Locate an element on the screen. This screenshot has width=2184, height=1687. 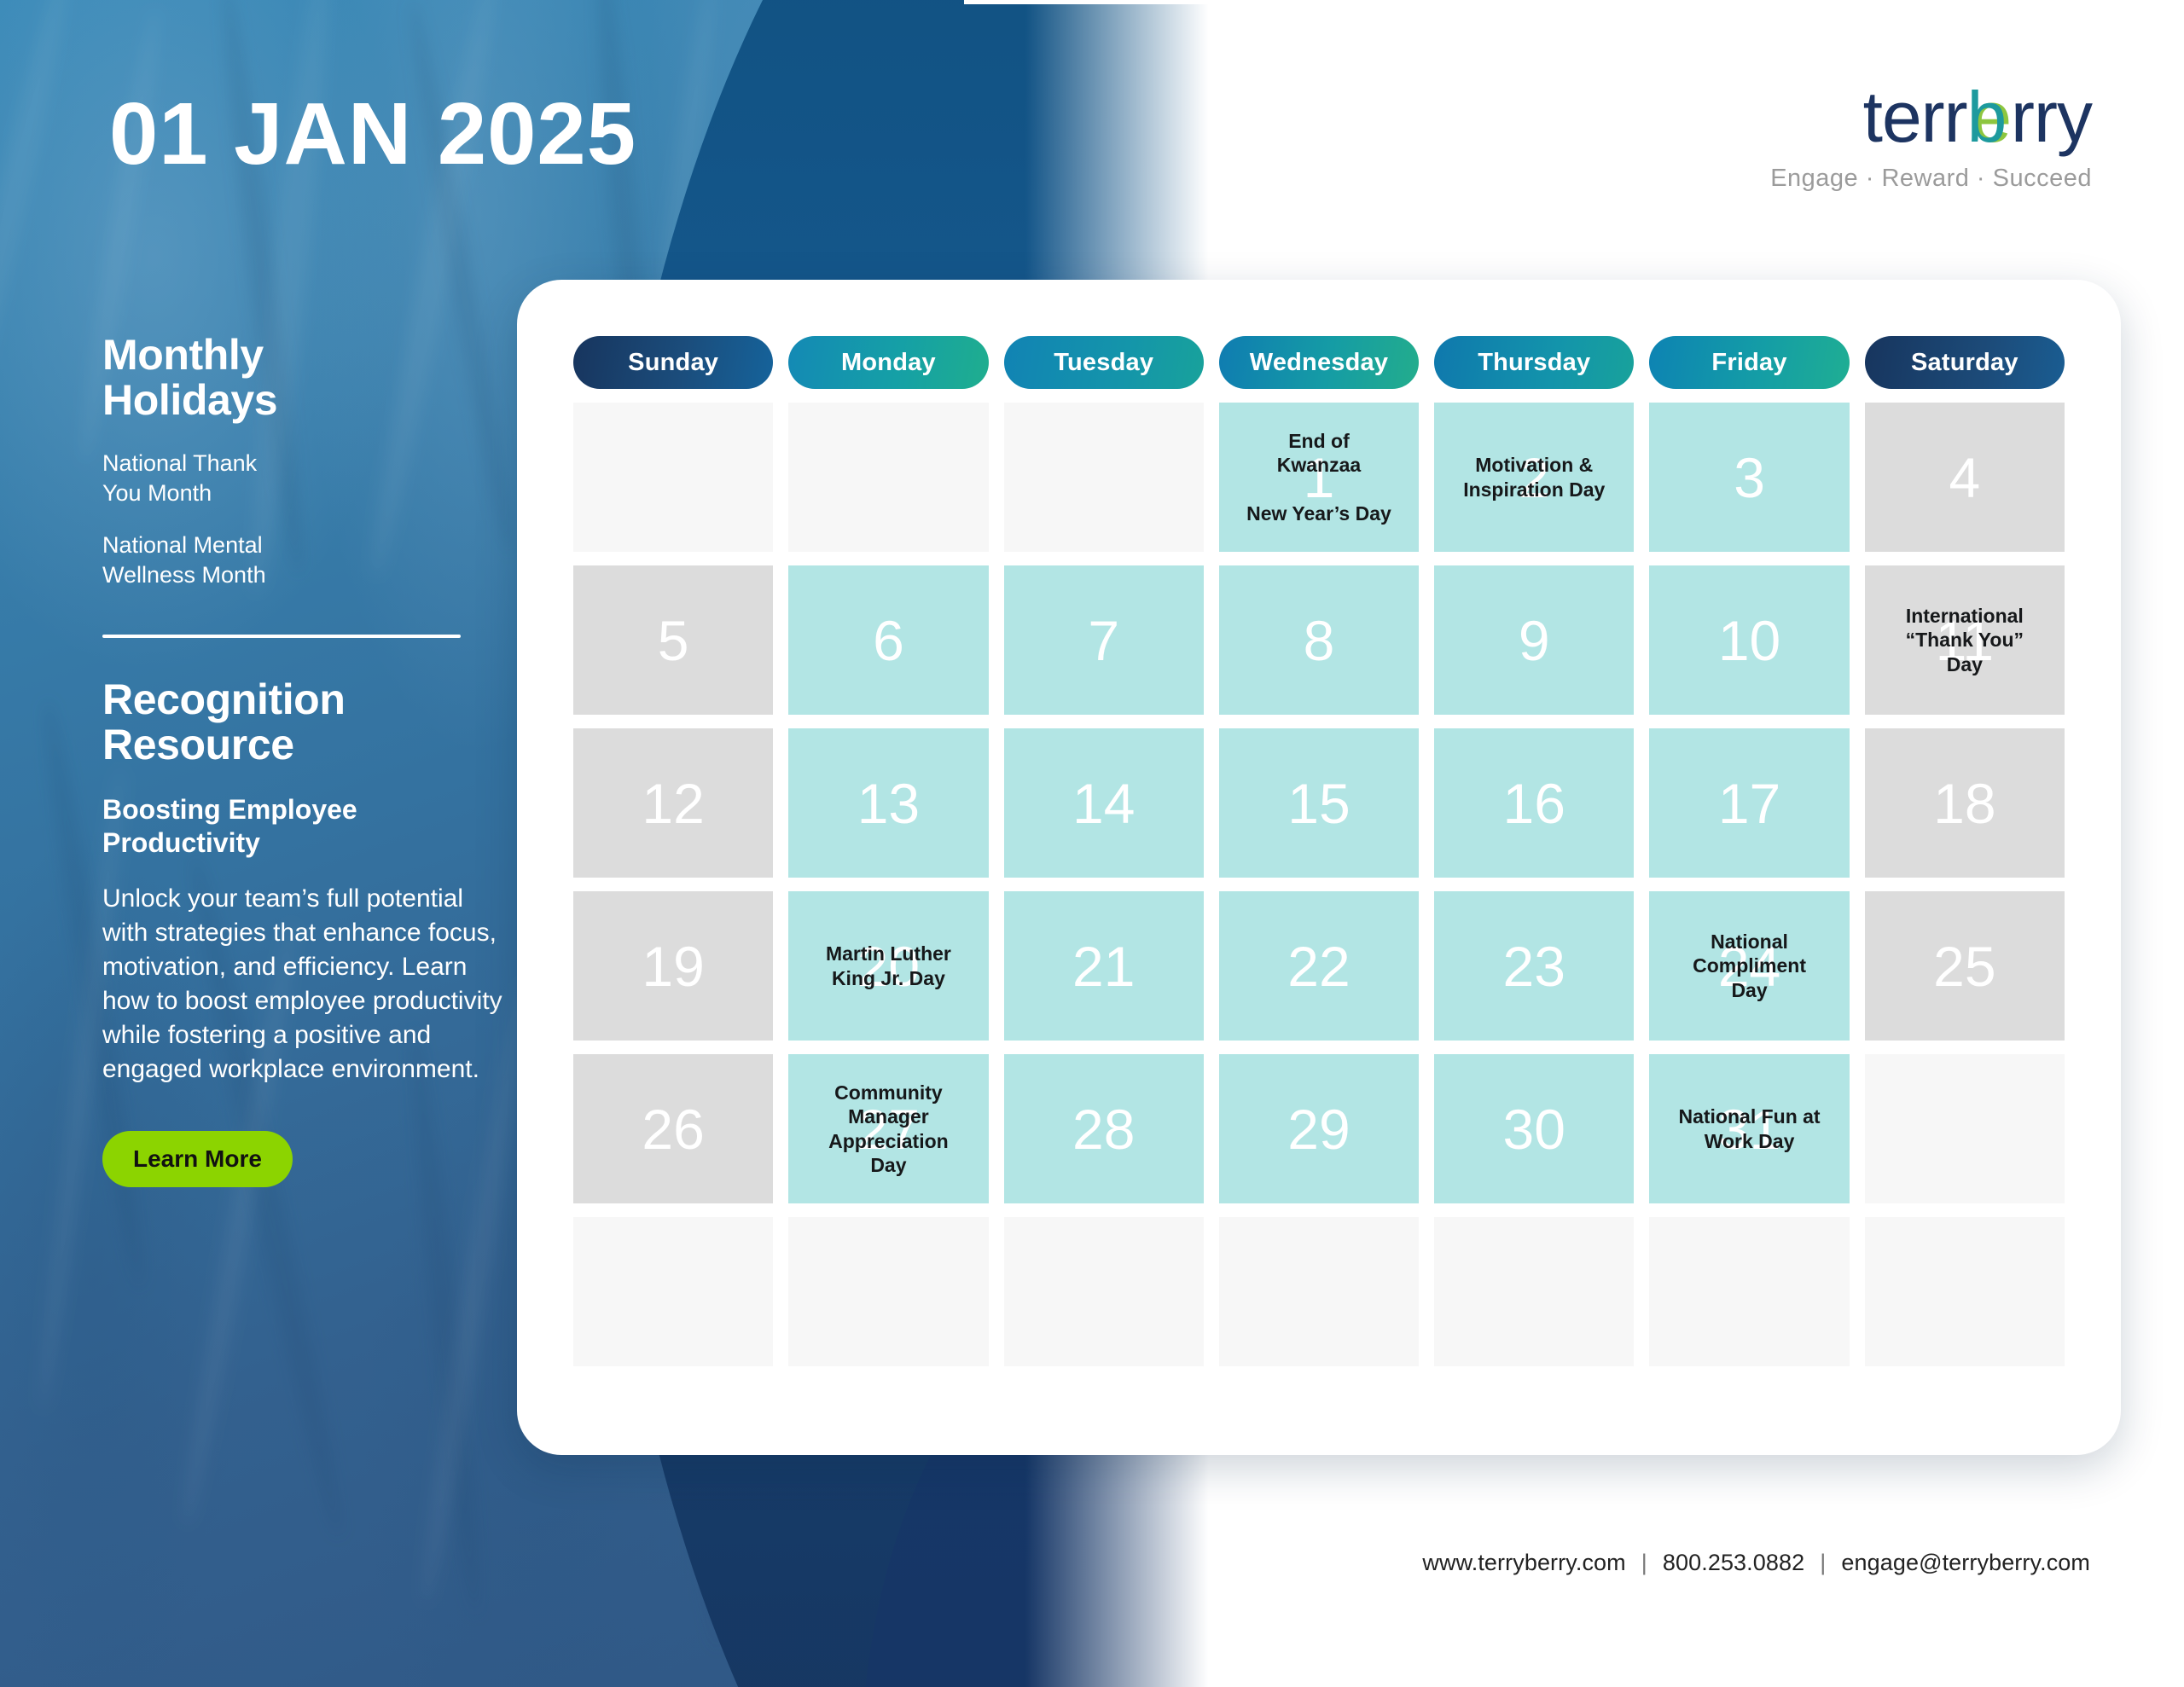
day-number: 16 is located at coordinates (1534, 803).